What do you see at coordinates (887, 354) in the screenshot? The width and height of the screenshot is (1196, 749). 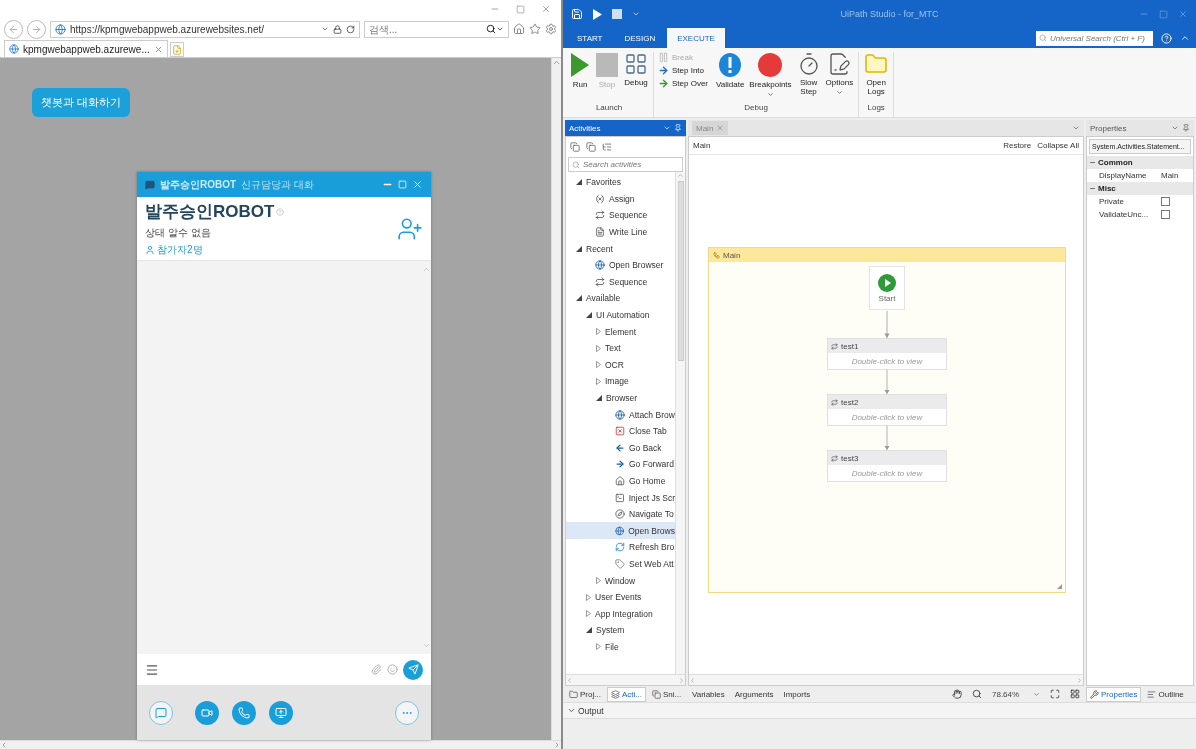 I see `sequence-node: test1 Double-click to view` at bounding box center [887, 354].